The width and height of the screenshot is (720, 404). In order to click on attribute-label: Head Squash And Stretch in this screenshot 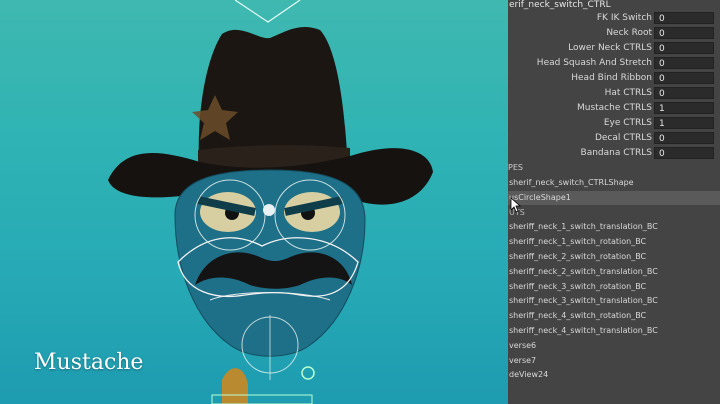, I will do `click(594, 63)`.